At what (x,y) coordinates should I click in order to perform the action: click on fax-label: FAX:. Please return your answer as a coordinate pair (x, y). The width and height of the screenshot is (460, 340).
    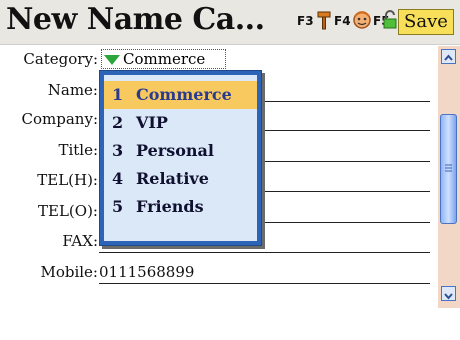
    Looking at the image, I should click on (80, 241).